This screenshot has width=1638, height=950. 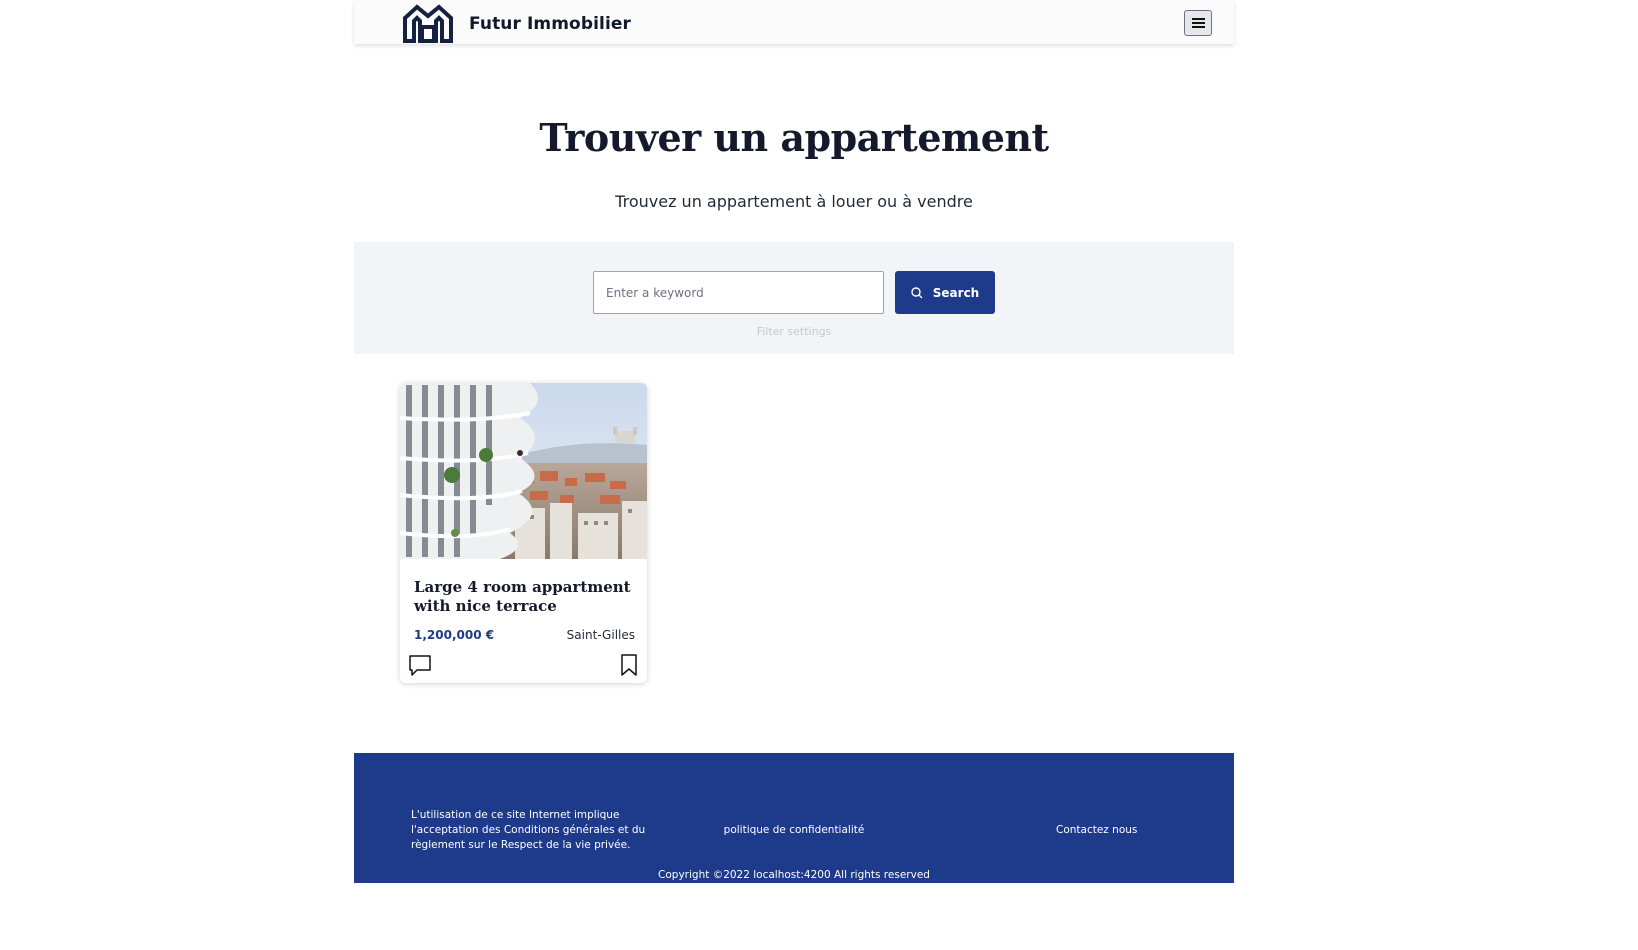 I want to click on search-input, so click(x=738, y=292).